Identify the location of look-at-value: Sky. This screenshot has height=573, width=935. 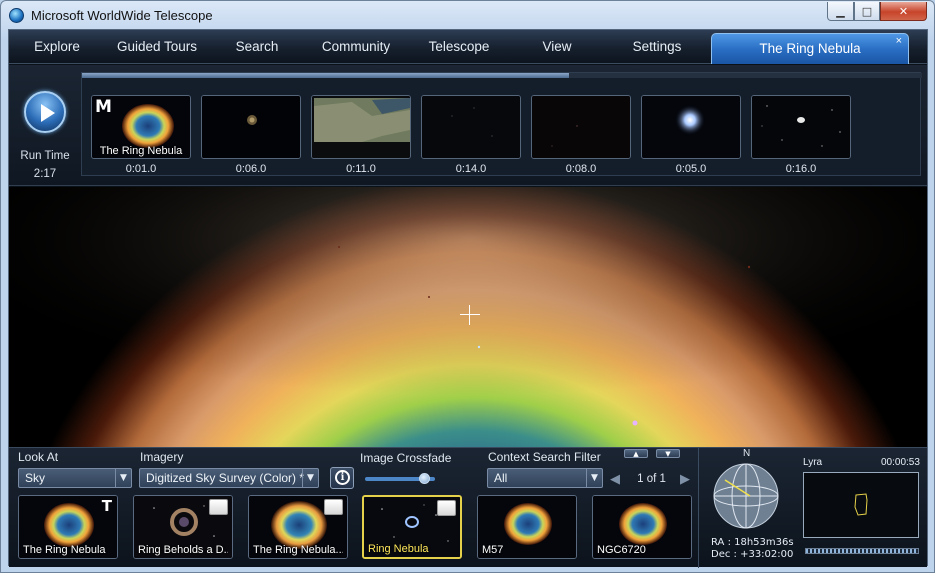
(35, 478).